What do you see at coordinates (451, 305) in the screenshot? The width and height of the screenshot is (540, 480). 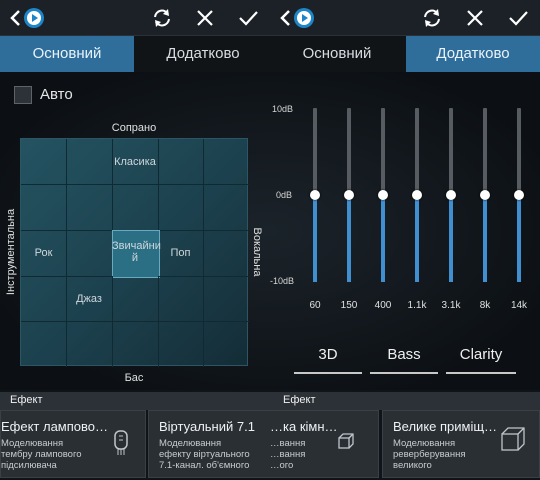 I see `eq-band-label: 3.1k` at bounding box center [451, 305].